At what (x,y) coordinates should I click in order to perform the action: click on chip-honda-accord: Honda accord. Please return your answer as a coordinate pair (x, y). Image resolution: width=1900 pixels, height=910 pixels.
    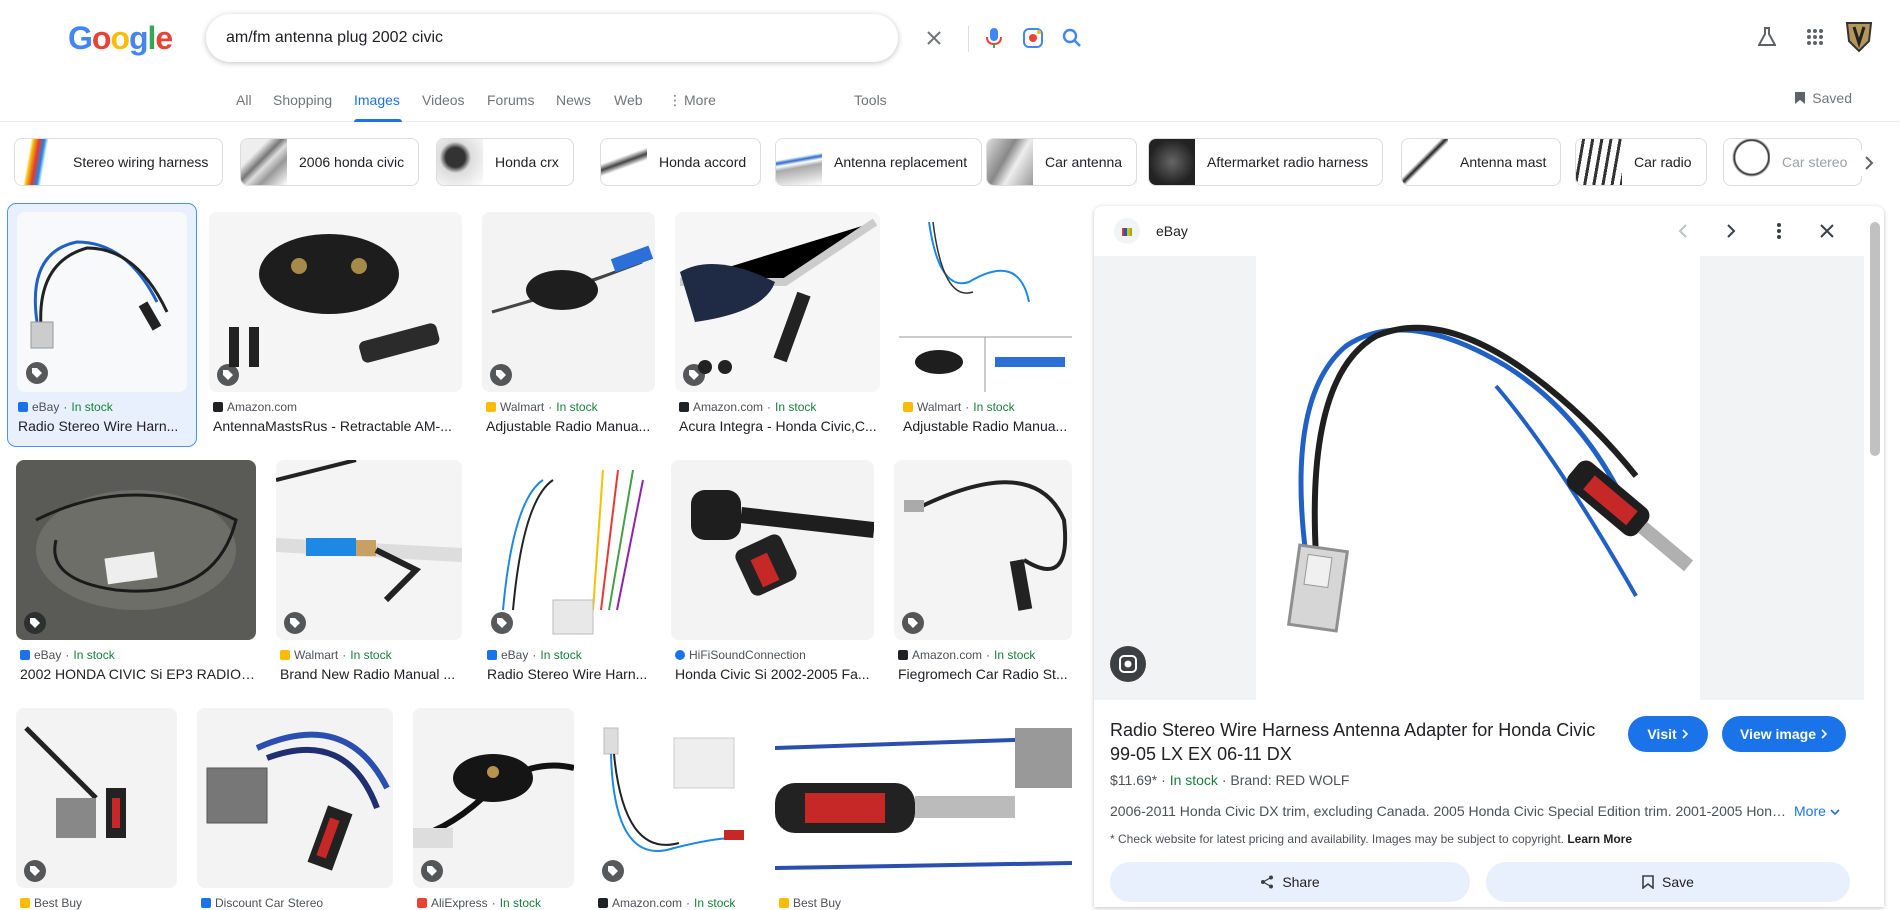
    Looking at the image, I should click on (681, 162).